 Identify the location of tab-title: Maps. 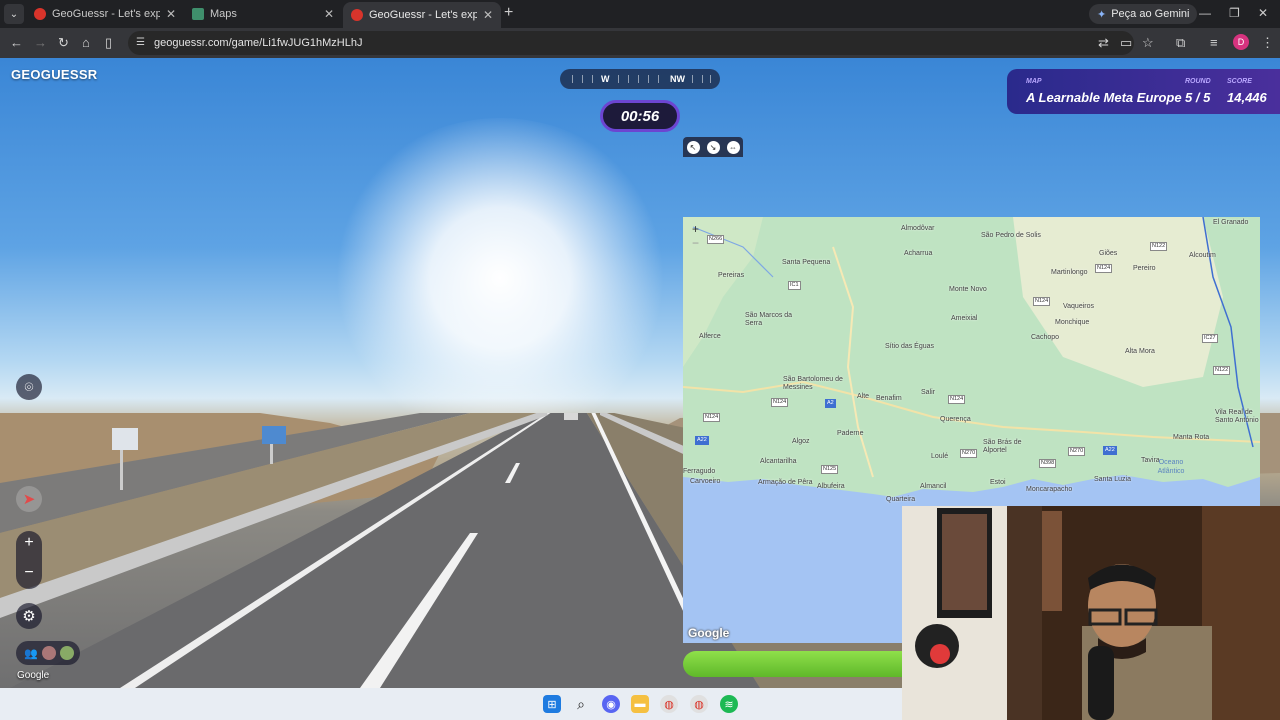
(223, 14).